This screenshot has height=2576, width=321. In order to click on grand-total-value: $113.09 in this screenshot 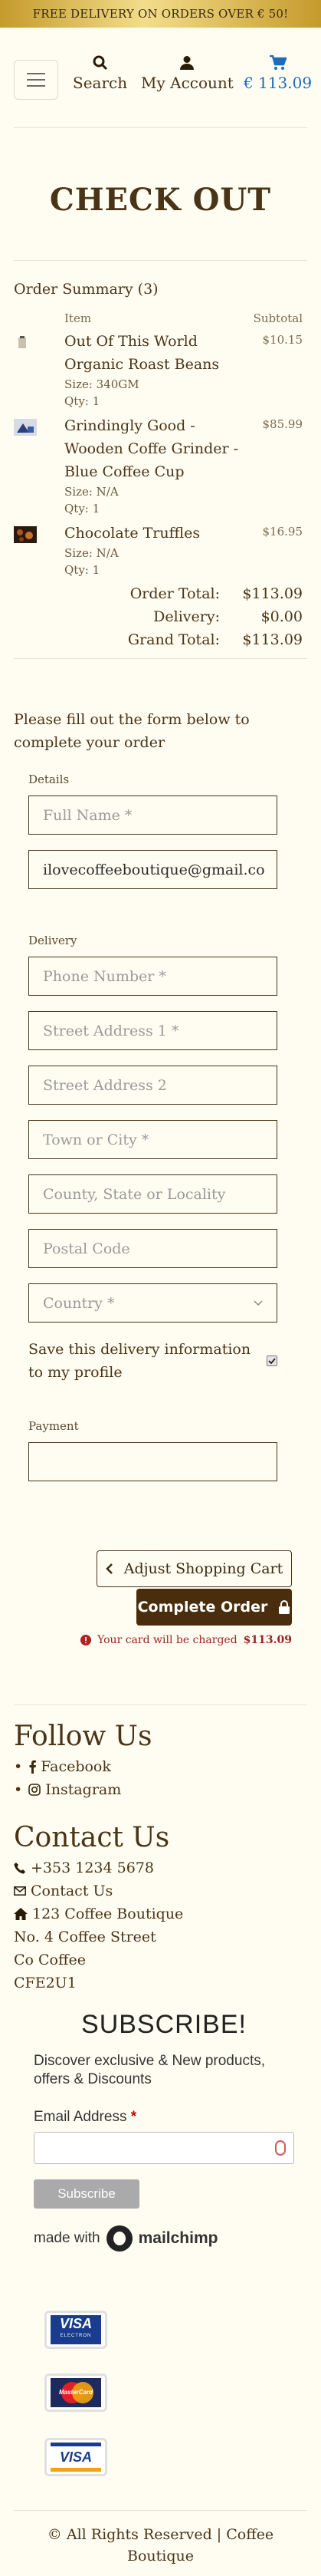, I will do `click(273, 639)`.